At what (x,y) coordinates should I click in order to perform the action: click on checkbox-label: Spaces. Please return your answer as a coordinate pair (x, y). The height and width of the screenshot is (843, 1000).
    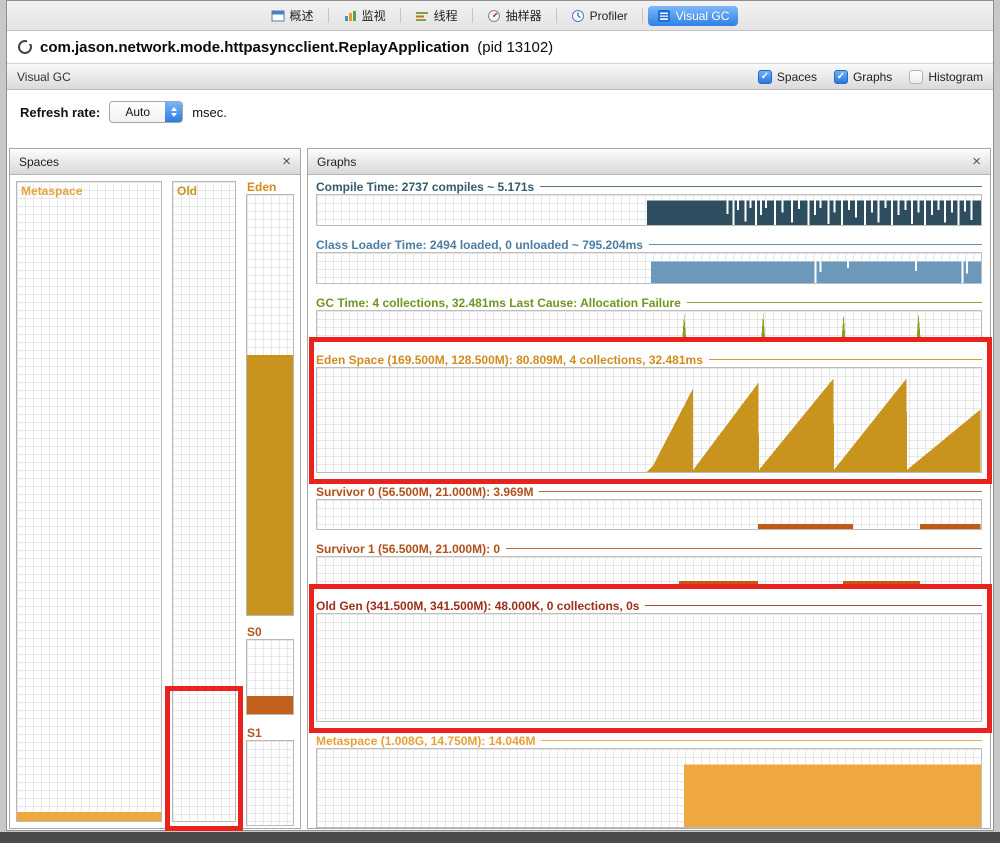
    Looking at the image, I should click on (796, 76).